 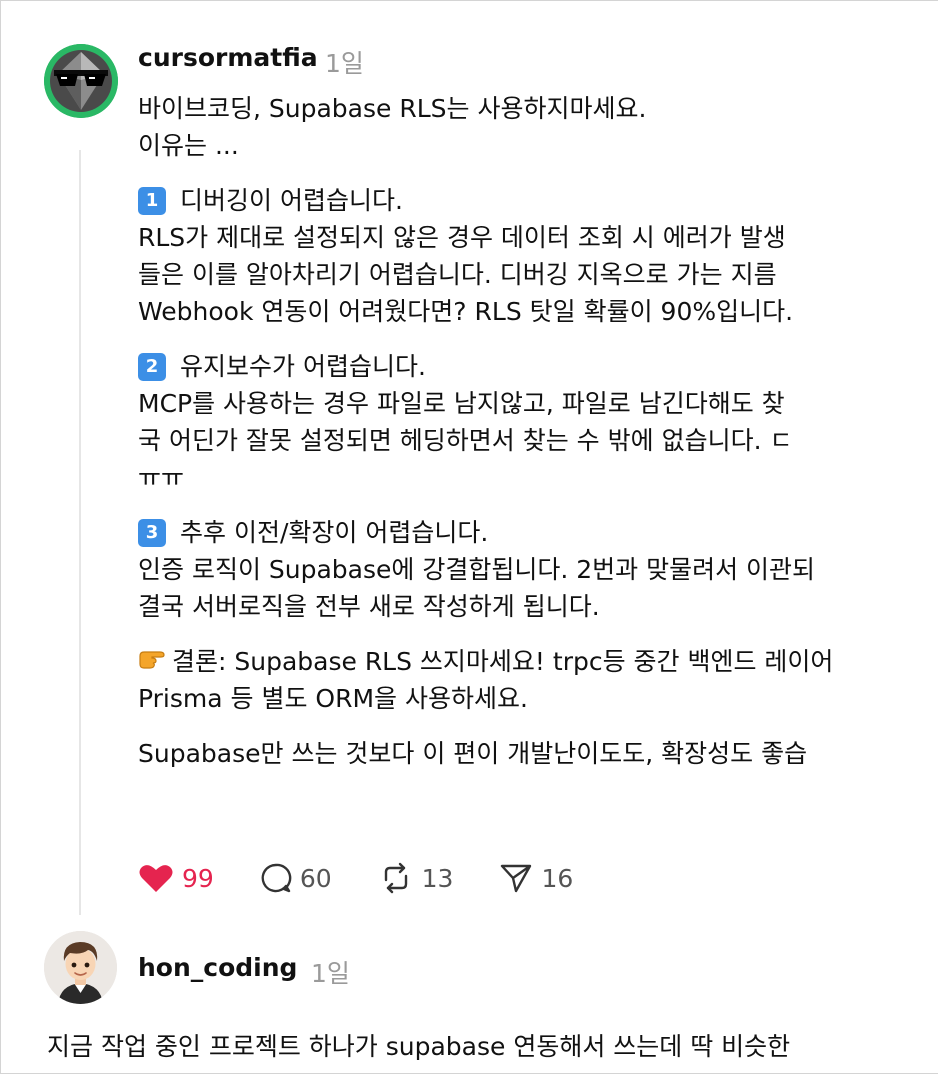 I want to click on post-line: 들은 이를 알아차리기 어렵습니다. 디버깅 지옥으로 가는 지름, so click(x=457, y=274).